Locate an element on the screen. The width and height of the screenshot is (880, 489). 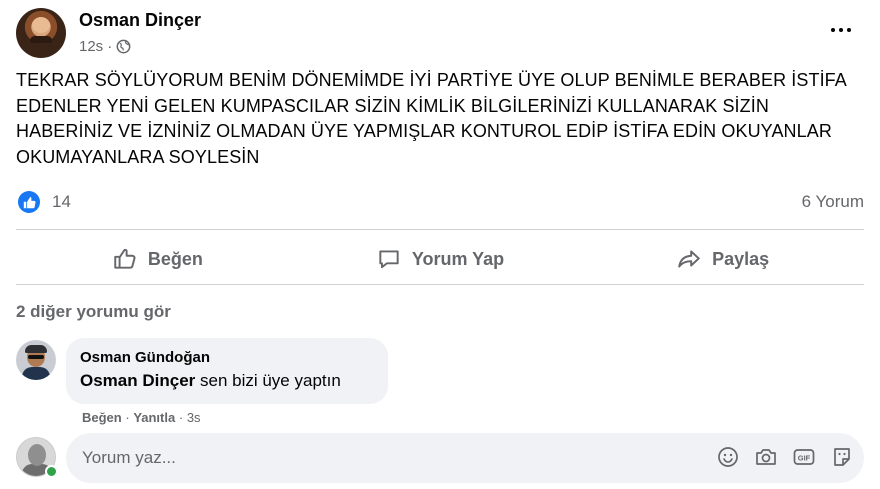
commenter-avatar is located at coordinates (36, 360).